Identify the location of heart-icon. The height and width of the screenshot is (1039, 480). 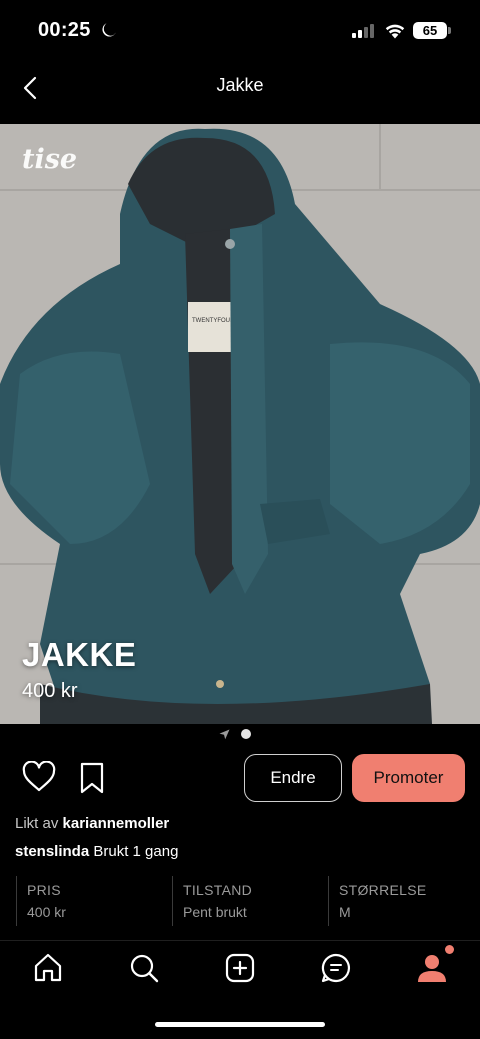
(39, 777).